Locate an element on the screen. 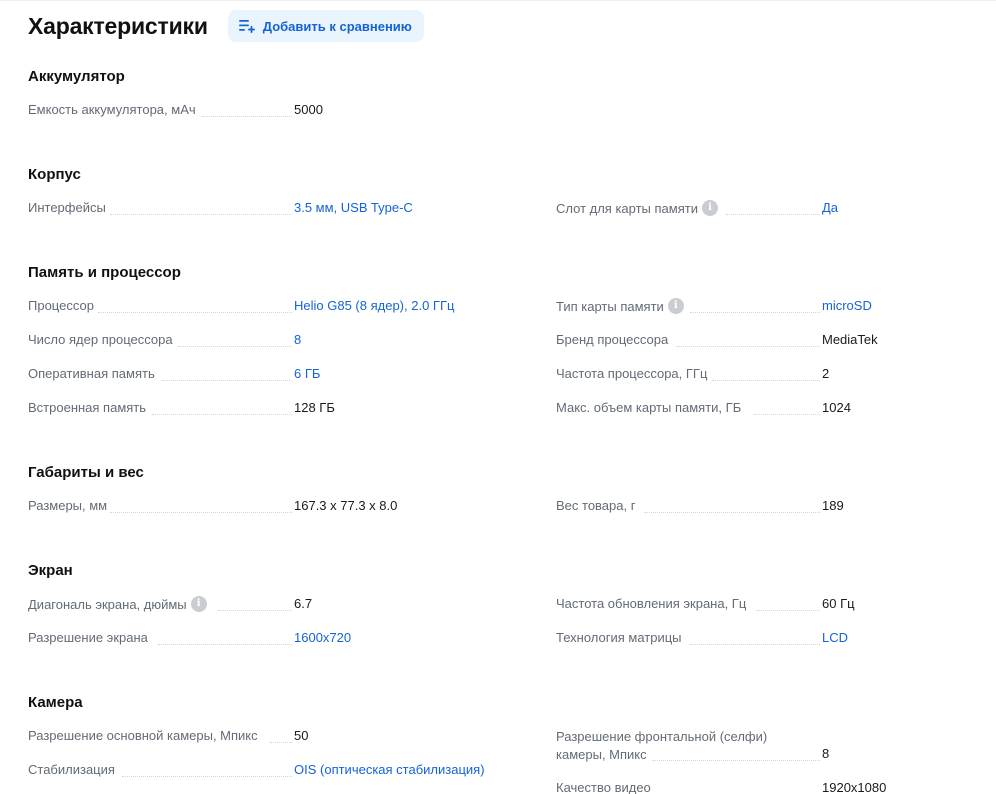 The height and width of the screenshot is (794, 996). spec-label-line: камеры, Мпикс is located at coordinates (601, 754).